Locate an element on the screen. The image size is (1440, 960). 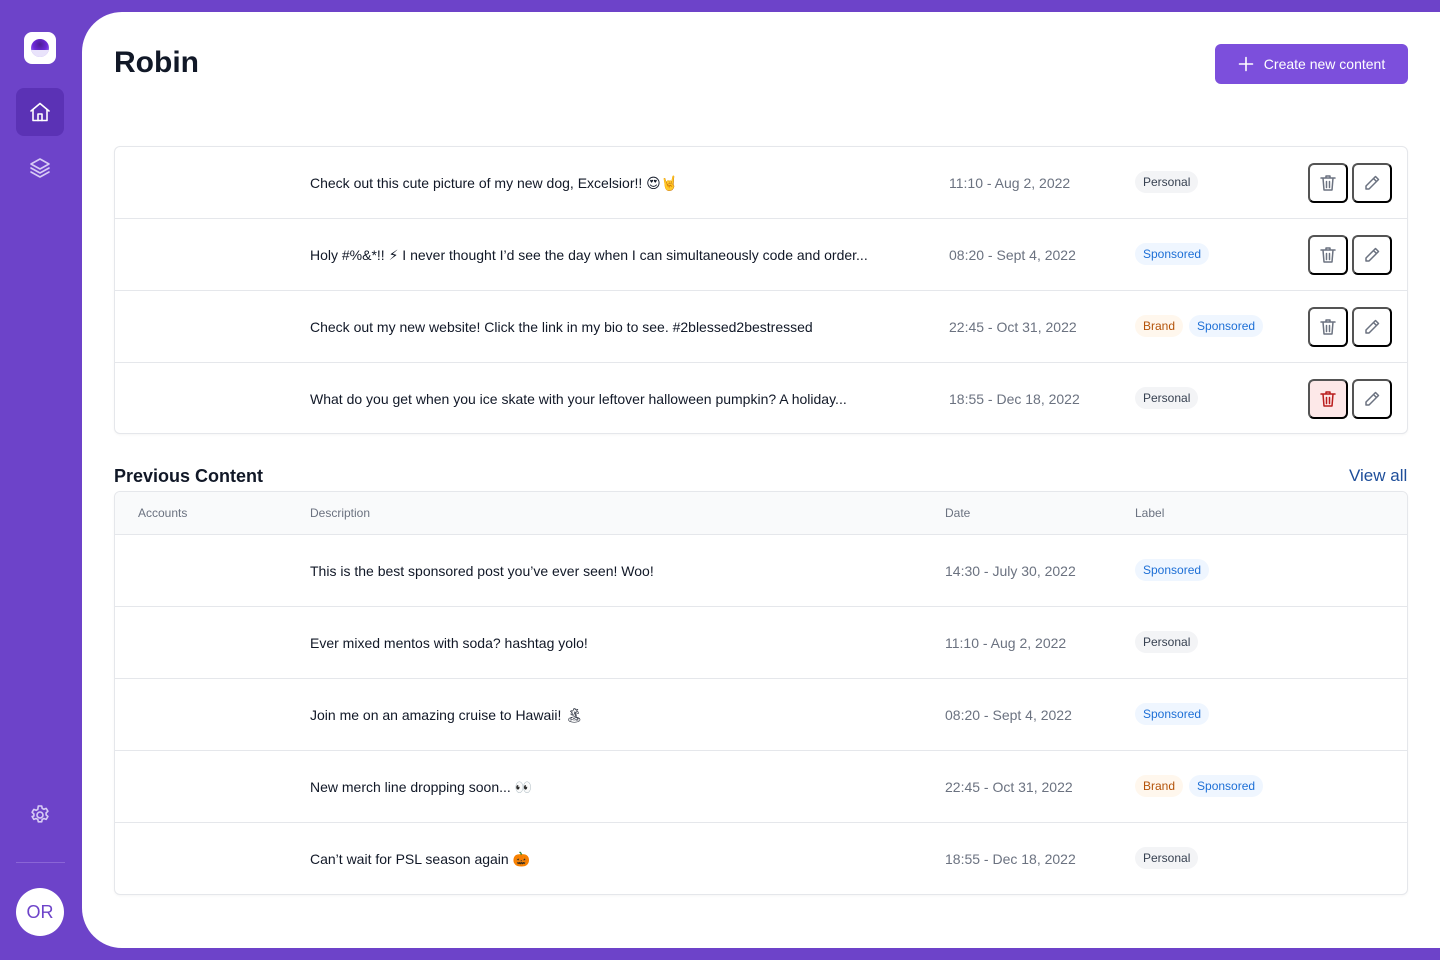
nav-layers-button is located at coordinates (40, 168).